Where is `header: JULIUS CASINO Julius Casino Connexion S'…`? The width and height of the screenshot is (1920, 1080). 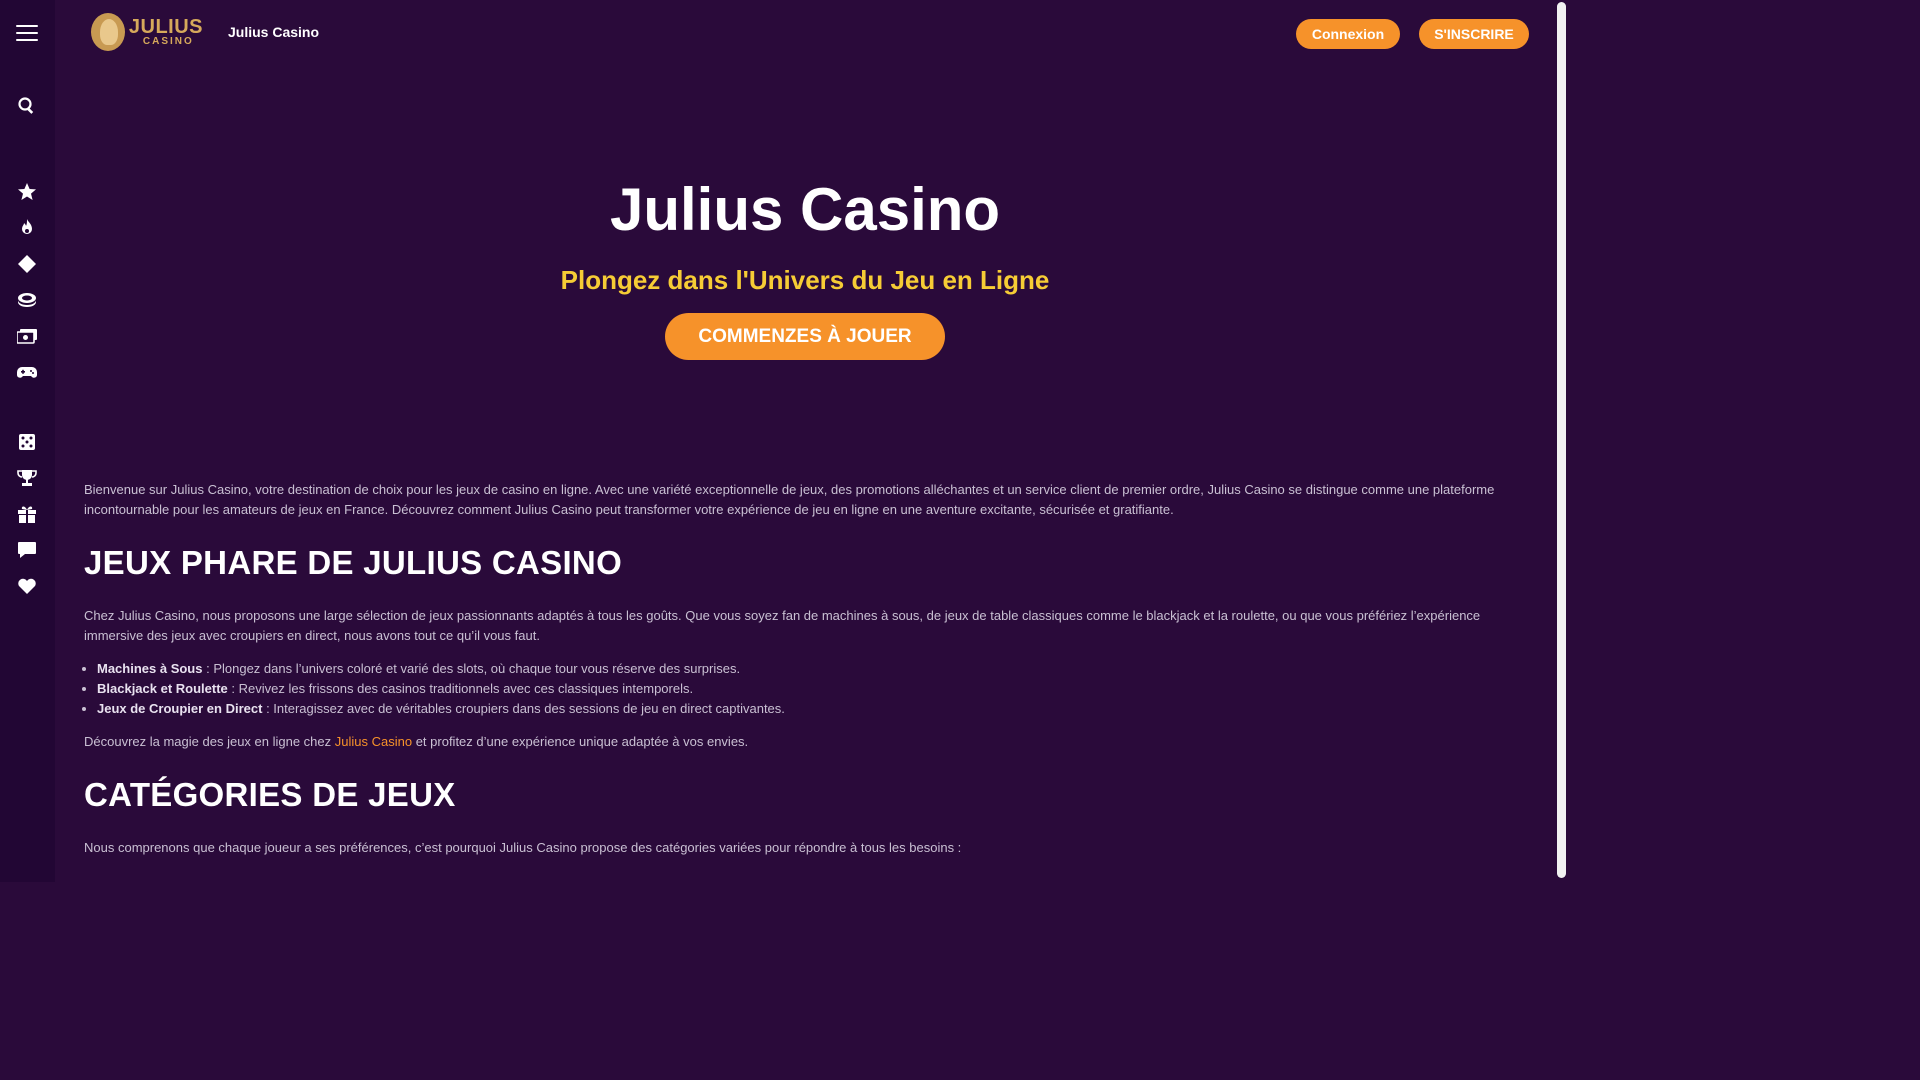
header: JULIUS CASINO Julius Casino Connexion S'… is located at coordinates (804, 33).